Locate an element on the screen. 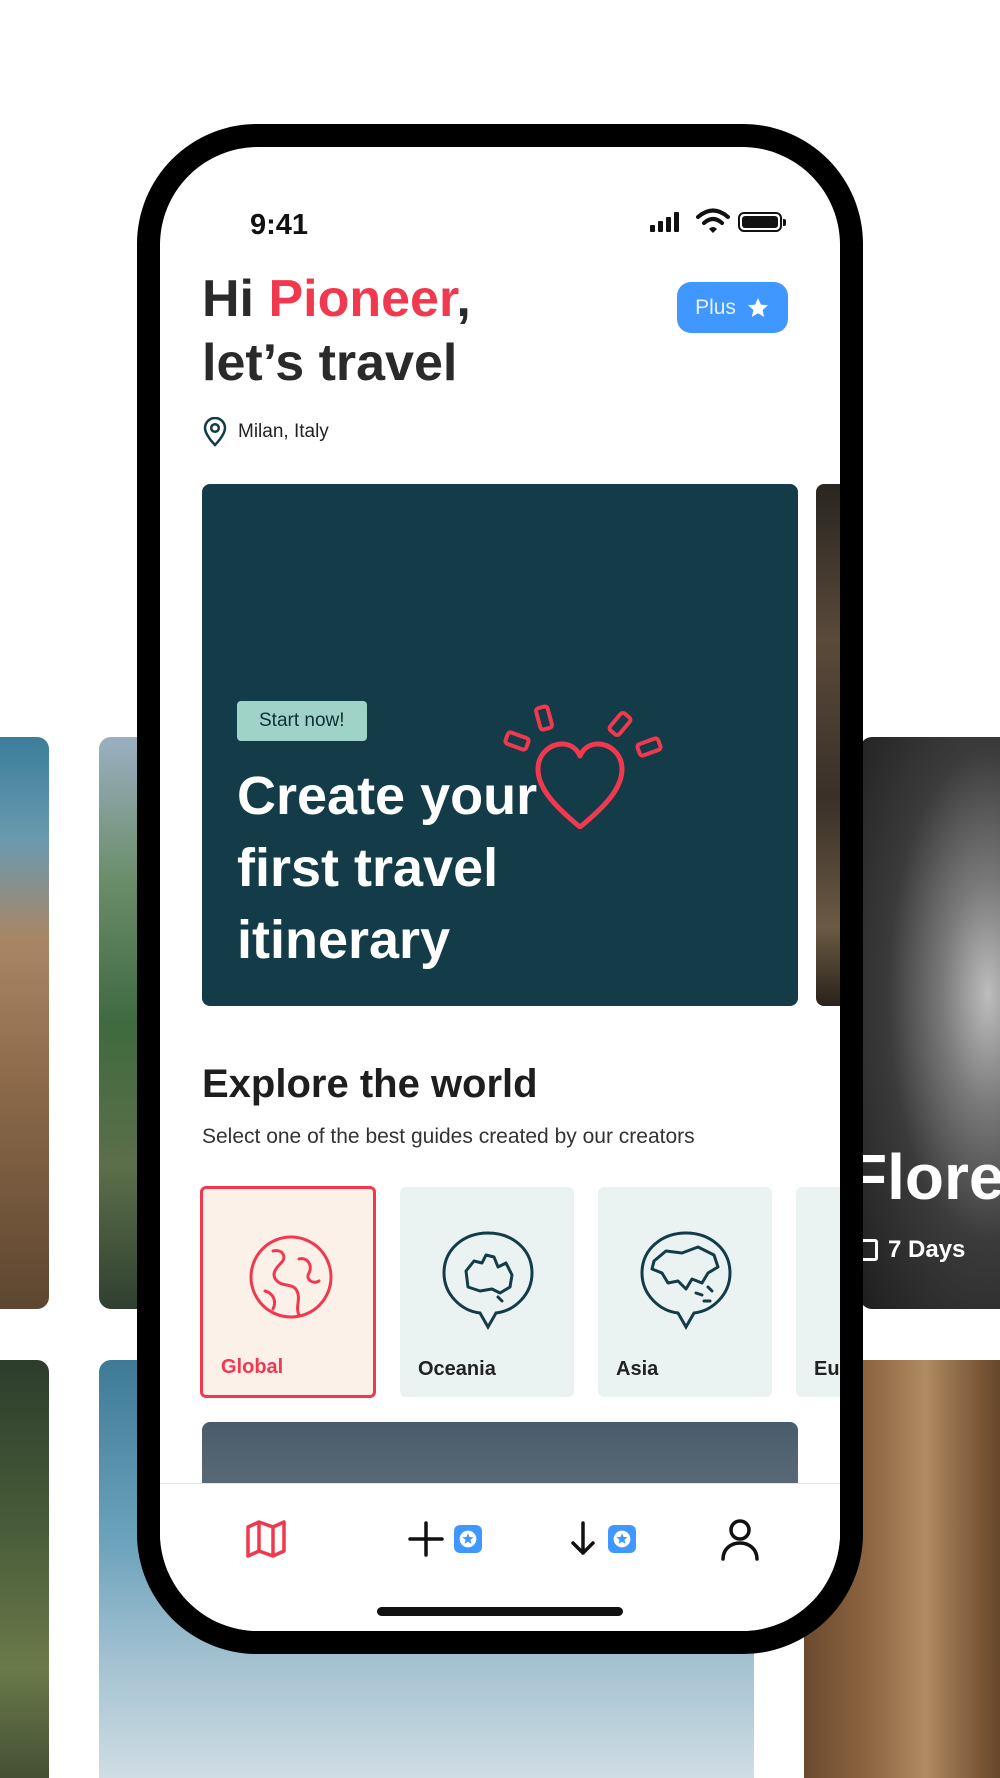 The image size is (1000, 1778). region-card-asia: Asia is located at coordinates (685, 1292).